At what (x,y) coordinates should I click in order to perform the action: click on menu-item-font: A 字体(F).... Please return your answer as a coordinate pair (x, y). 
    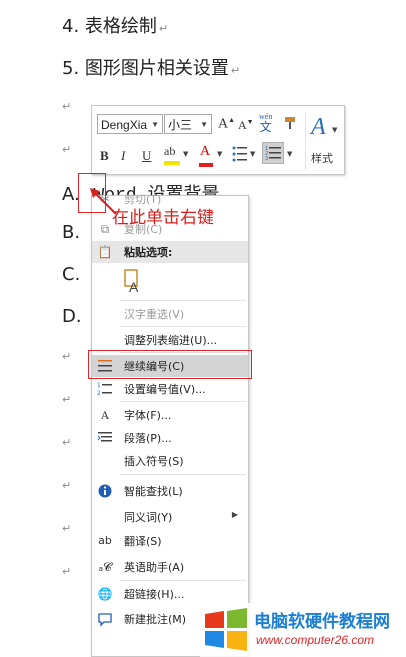
    Looking at the image, I should click on (170, 415).